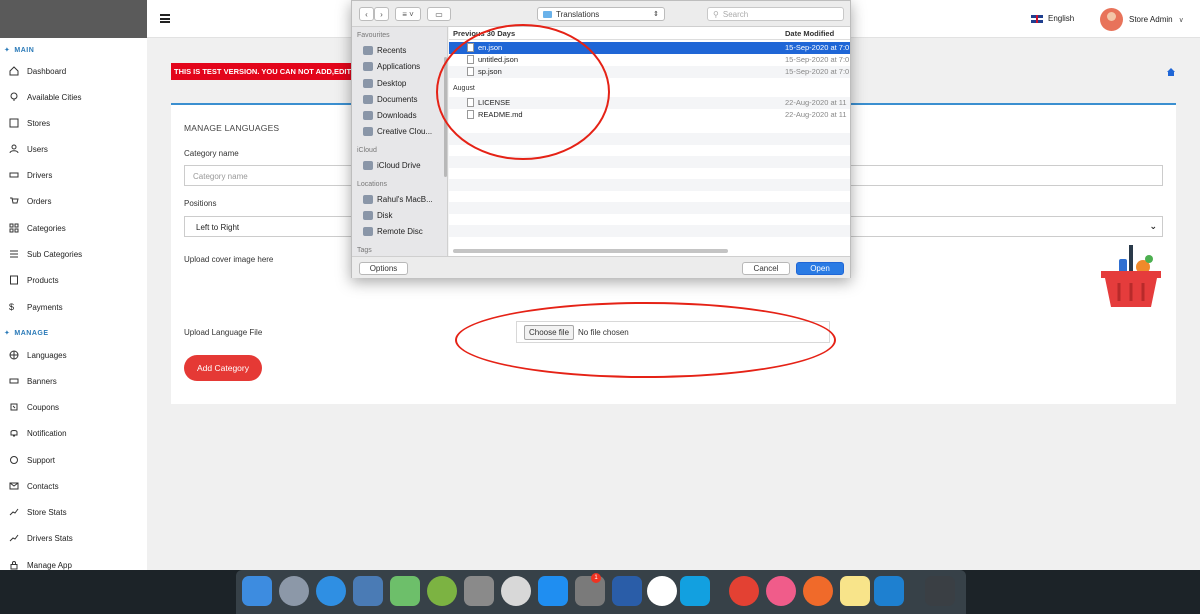 The height and width of the screenshot is (614, 1200). Describe the element at coordinates (77, 407) in the screenshot. I see `sidebar-item-coupons: Coupons` at that location.